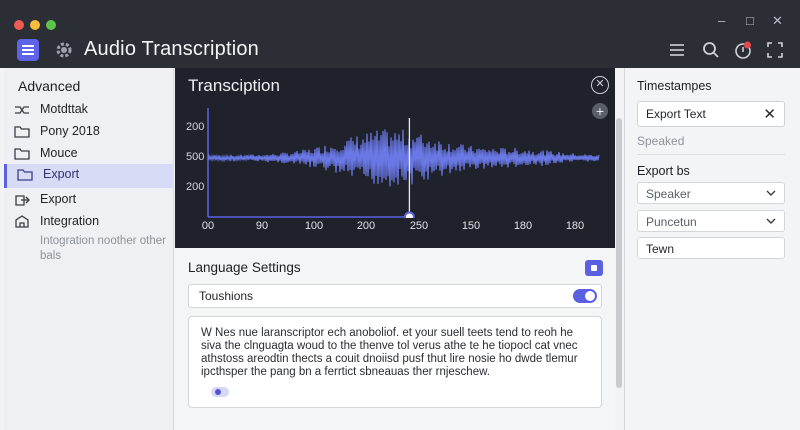  I want to click on sidebar-item-export-active: Export, so click(89, 176).